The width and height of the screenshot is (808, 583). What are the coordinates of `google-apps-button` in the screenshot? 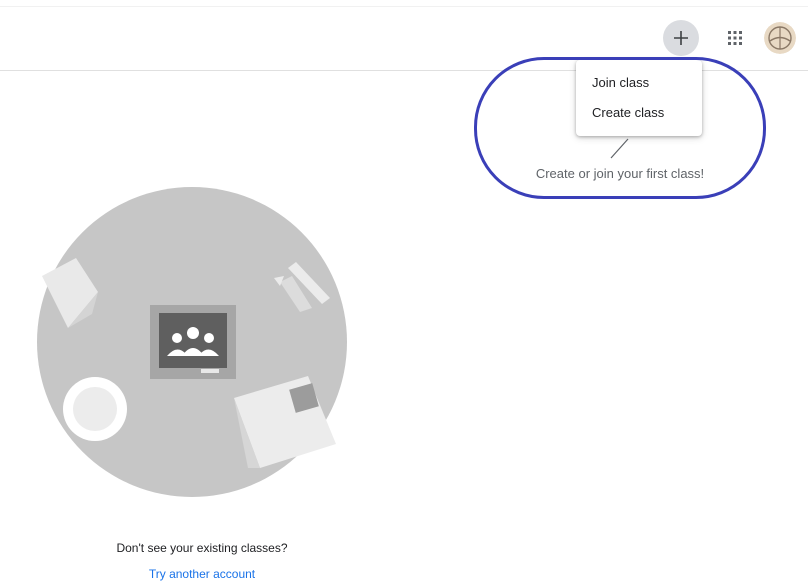 It's located at (735, 38).